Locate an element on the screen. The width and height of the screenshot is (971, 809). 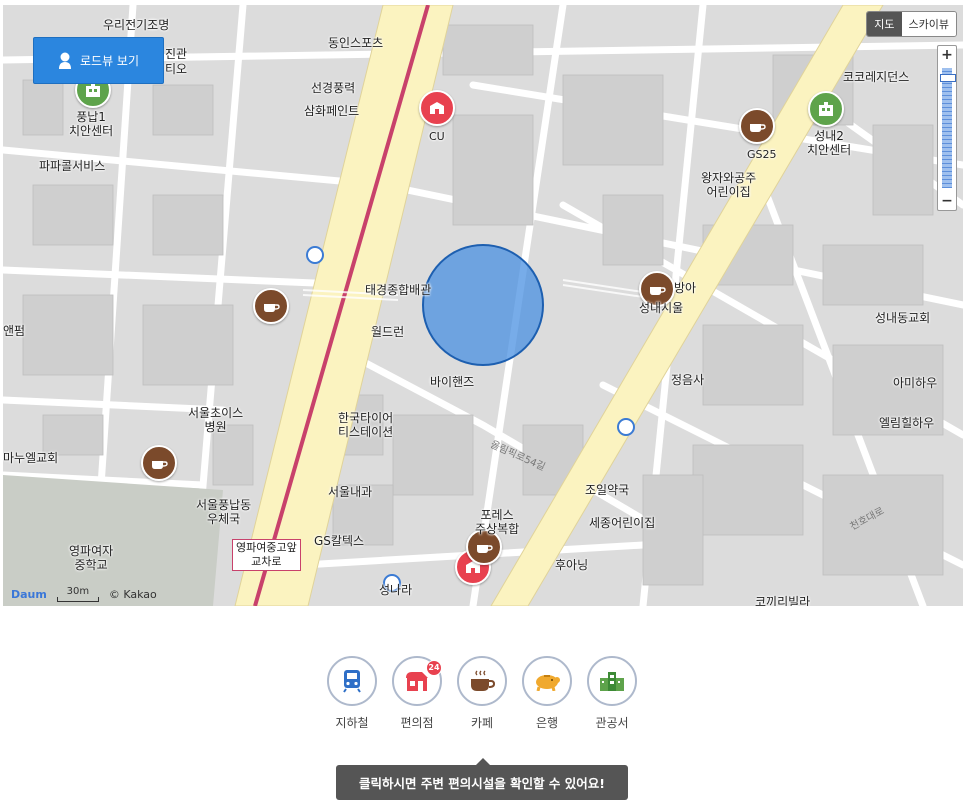
place-label: 한국타이어 티스테이션 is located at coordinates (366, 425).